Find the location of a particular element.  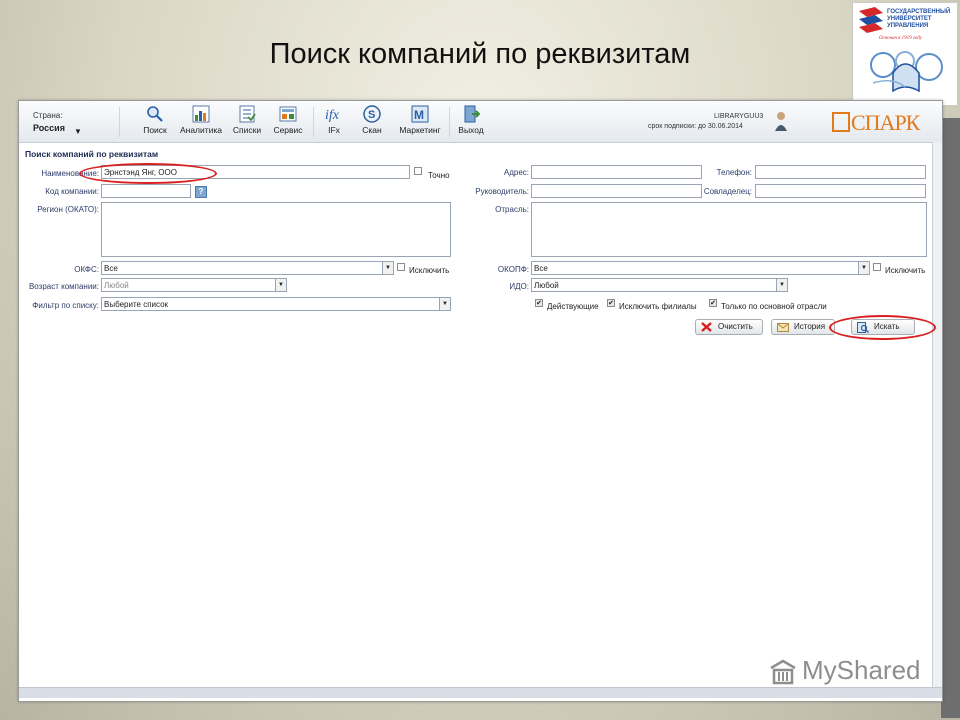

region-label: Регион (ОКАТО): is located at coordinates (68, 209).